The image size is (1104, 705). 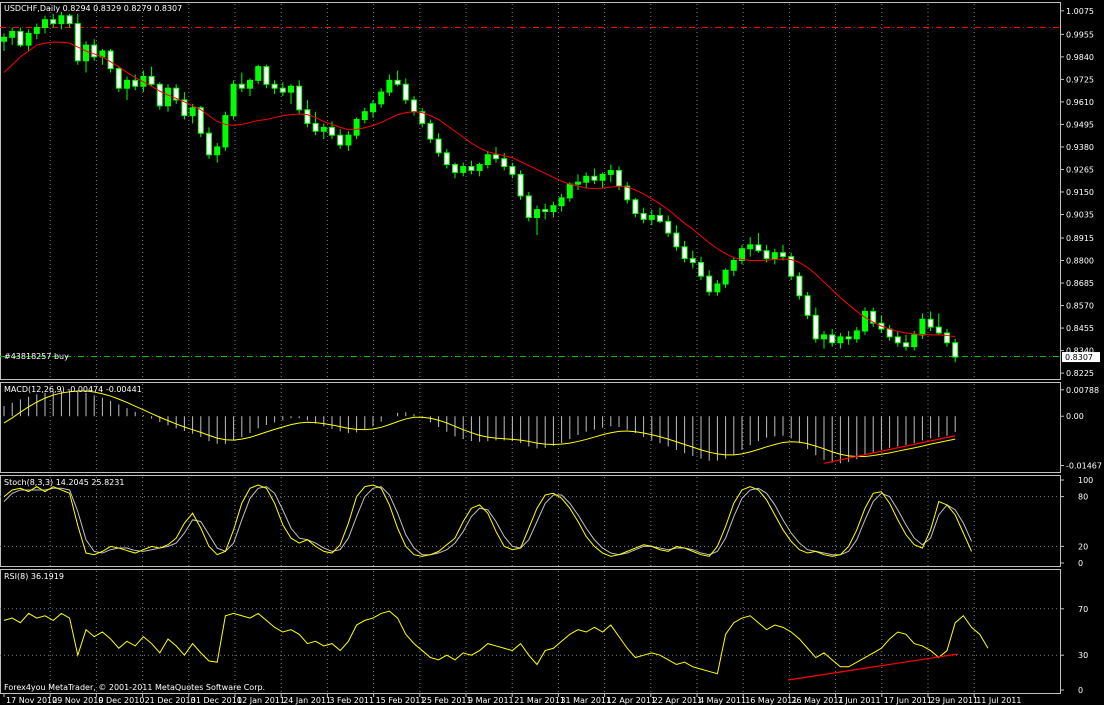 What do you see at coordinates (1080, 11) in the screenshot?
I see `price-tick-label: 1.0075` at bounding box center [1080, 11].